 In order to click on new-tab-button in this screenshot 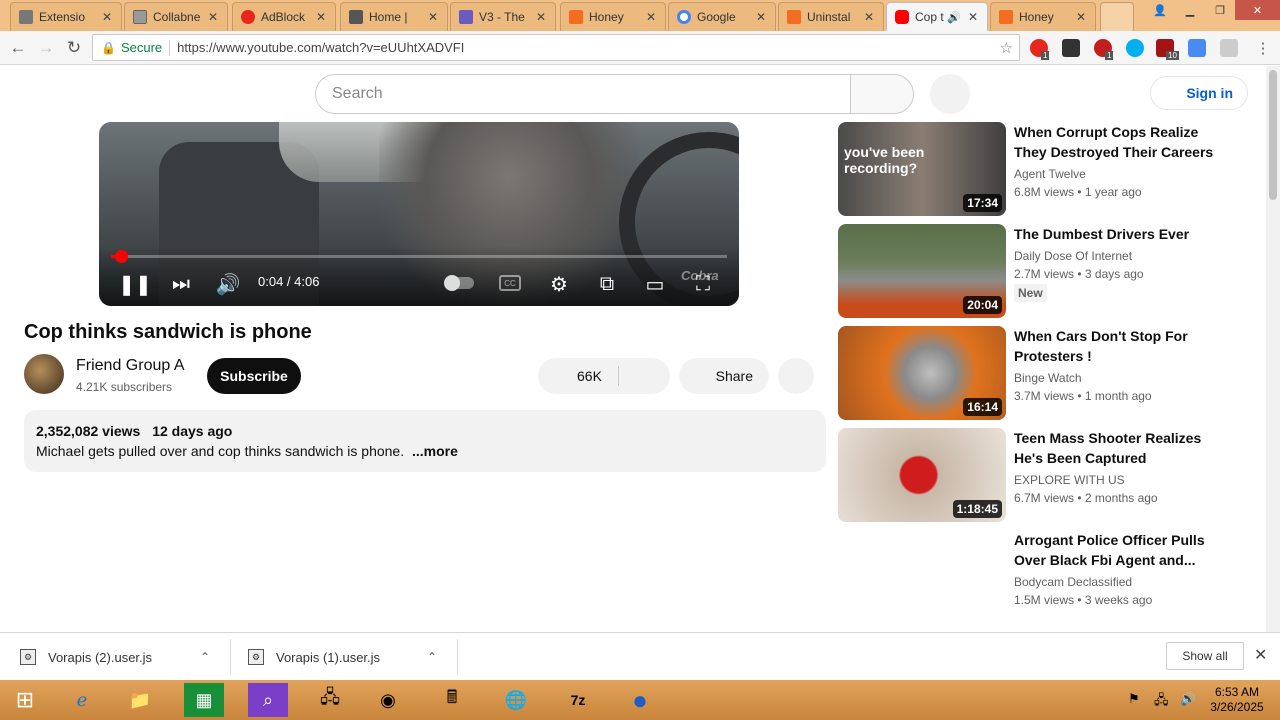, I will do `click(1117, 16)`.